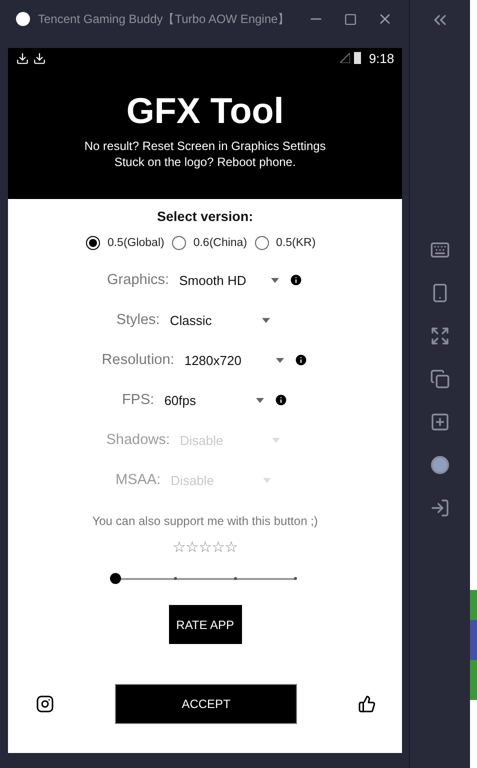 Image resolution: width=477 pixels, height=768 pixels. Describe the element at coordinates (440, 422) in the screenshot. I see `add-screen-icon` at that location.